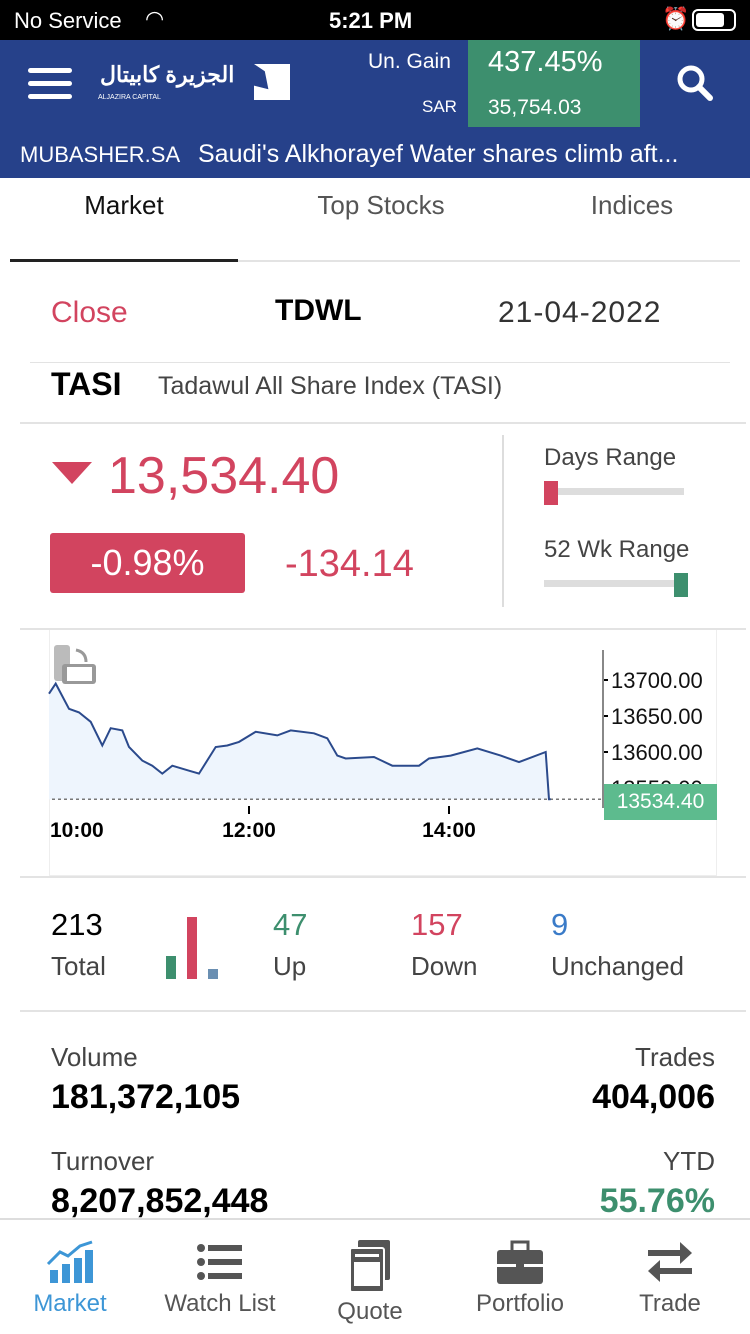  I want to click on clock: 5:21 PM, so click(371, 20).